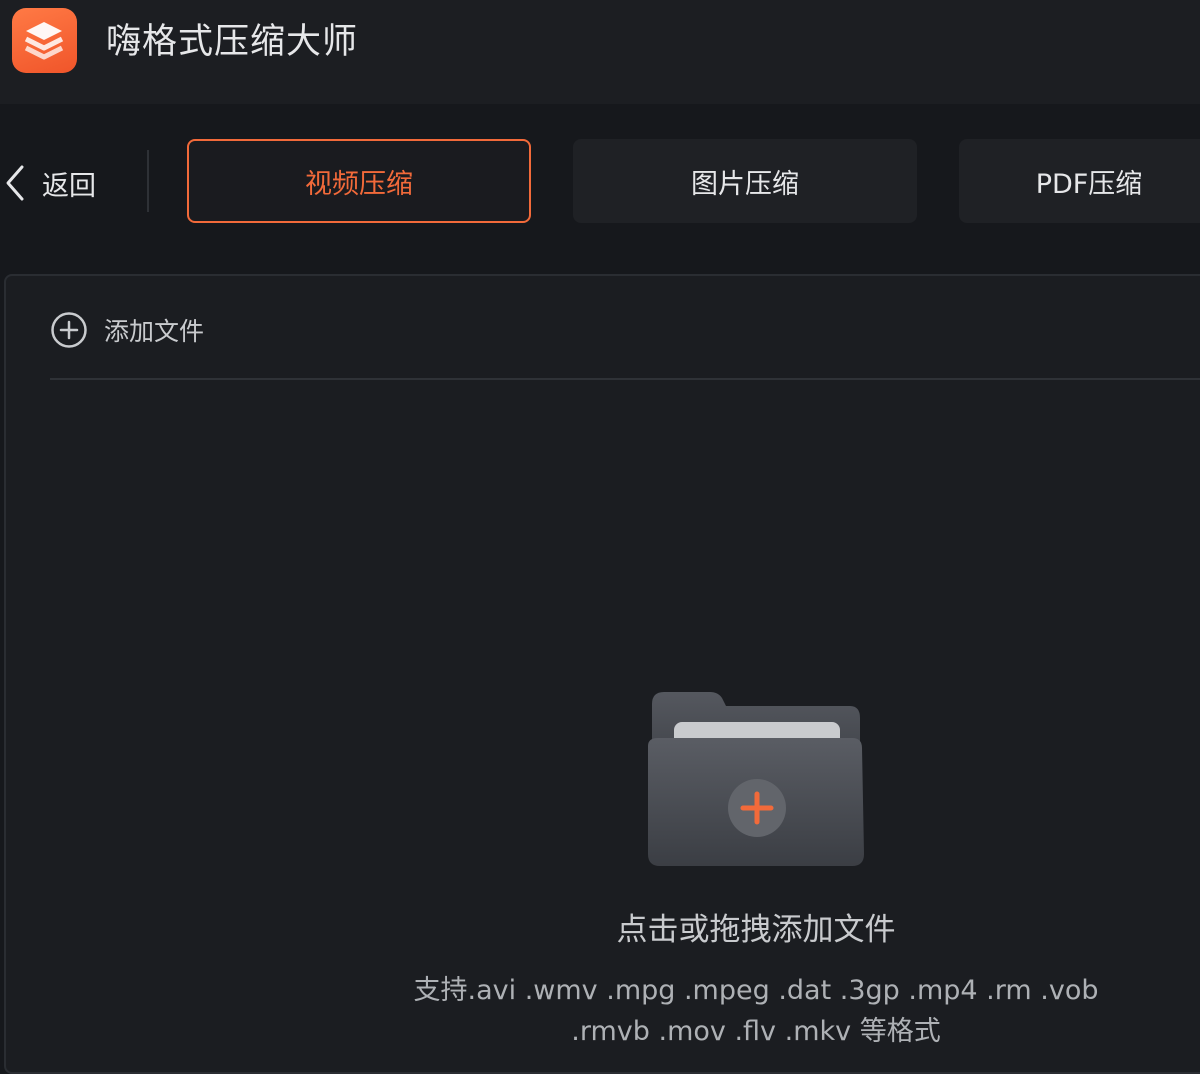 The width and height of the screenshot is (1200, 1074). I want to click on tab-label: 图片压缩, so click(745, 184).